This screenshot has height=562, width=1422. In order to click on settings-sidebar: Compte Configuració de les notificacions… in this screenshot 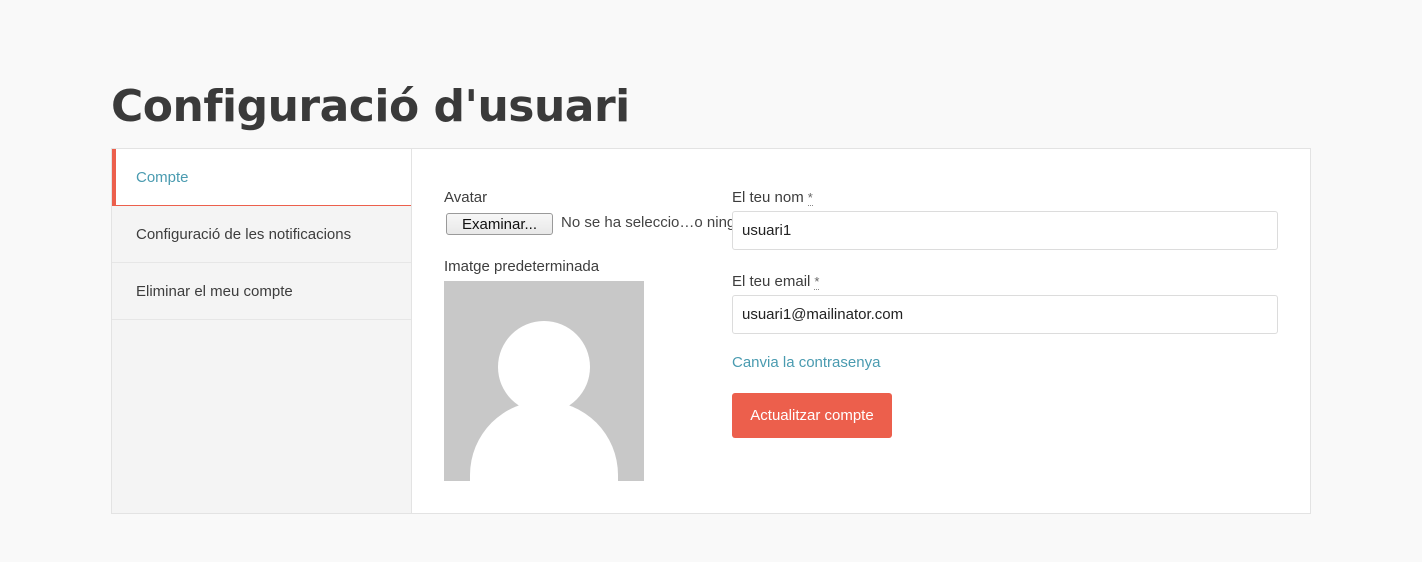, I will do `click(262, 331)`.